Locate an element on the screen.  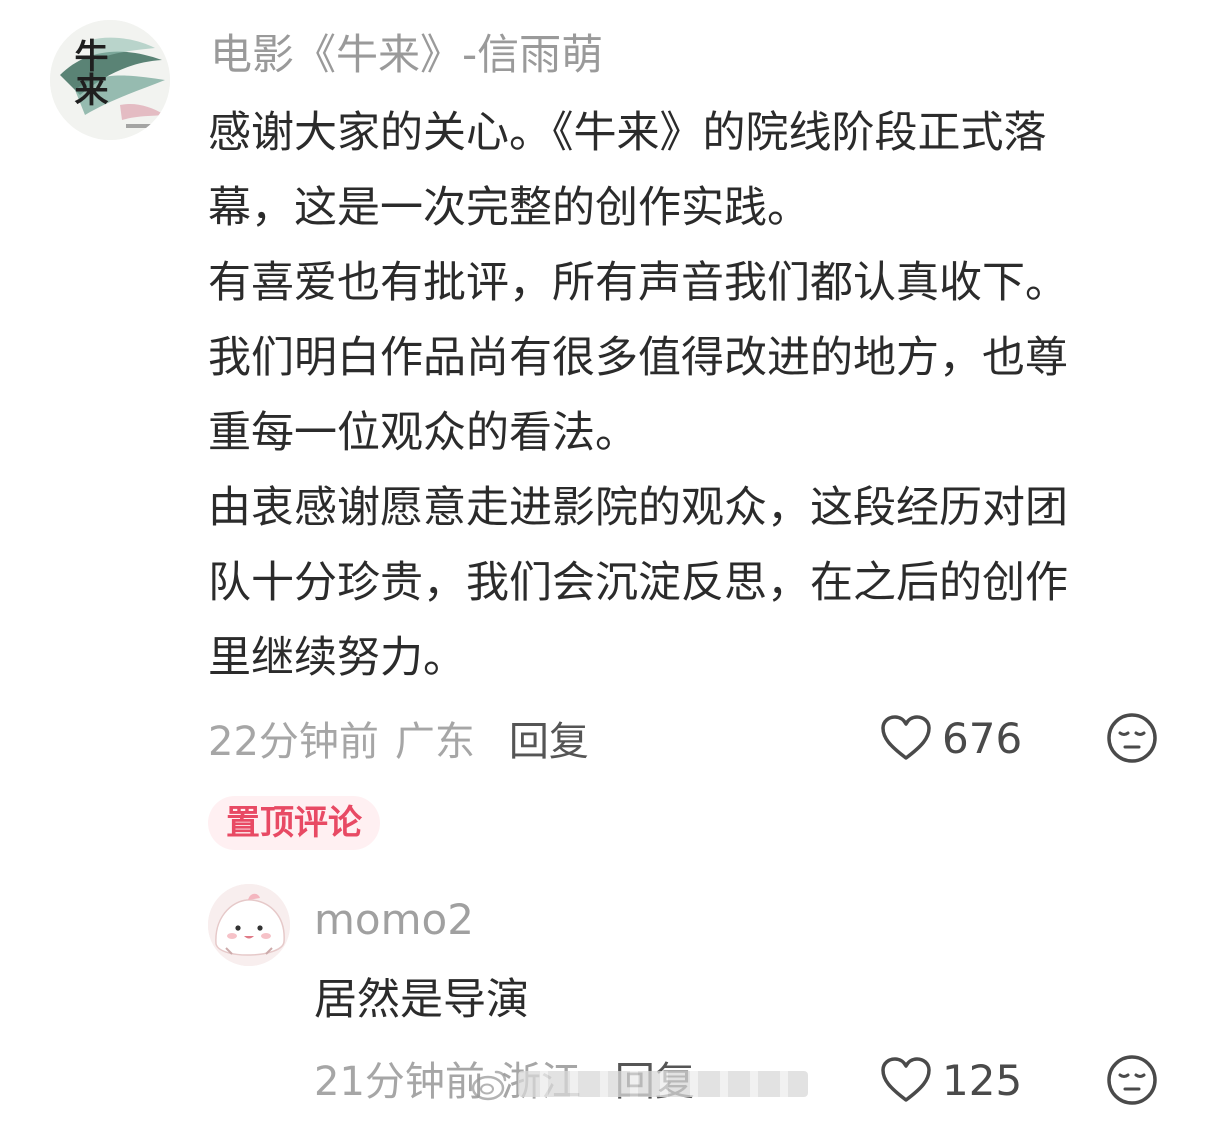
comment-line: 队十分珍贵，我们会沉淀反思，在之后的创作 is located at coordinates (638, 583).